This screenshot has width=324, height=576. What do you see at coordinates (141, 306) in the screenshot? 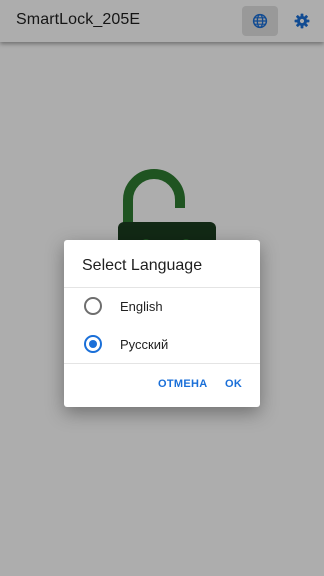
I see `option-label: English` at bounding box center [141, 306].